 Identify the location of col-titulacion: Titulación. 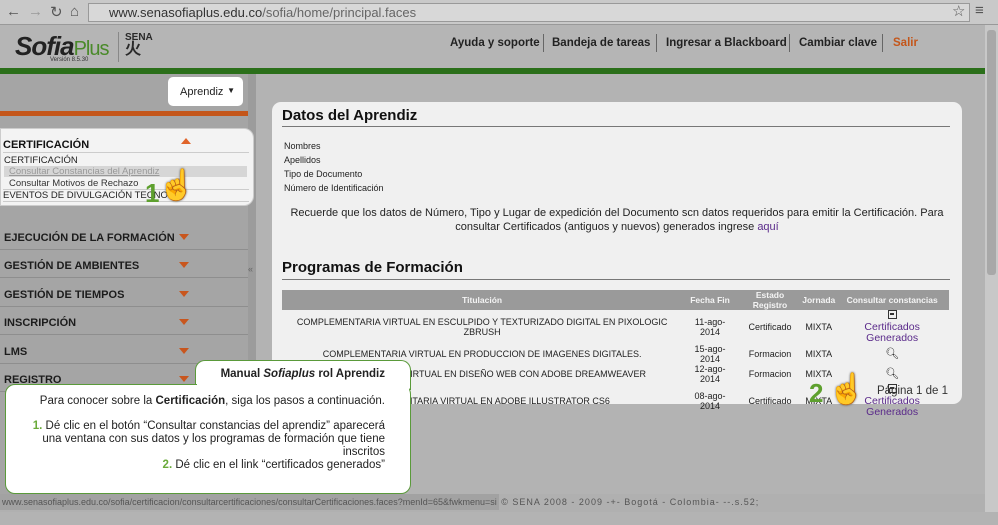
(482, 300).